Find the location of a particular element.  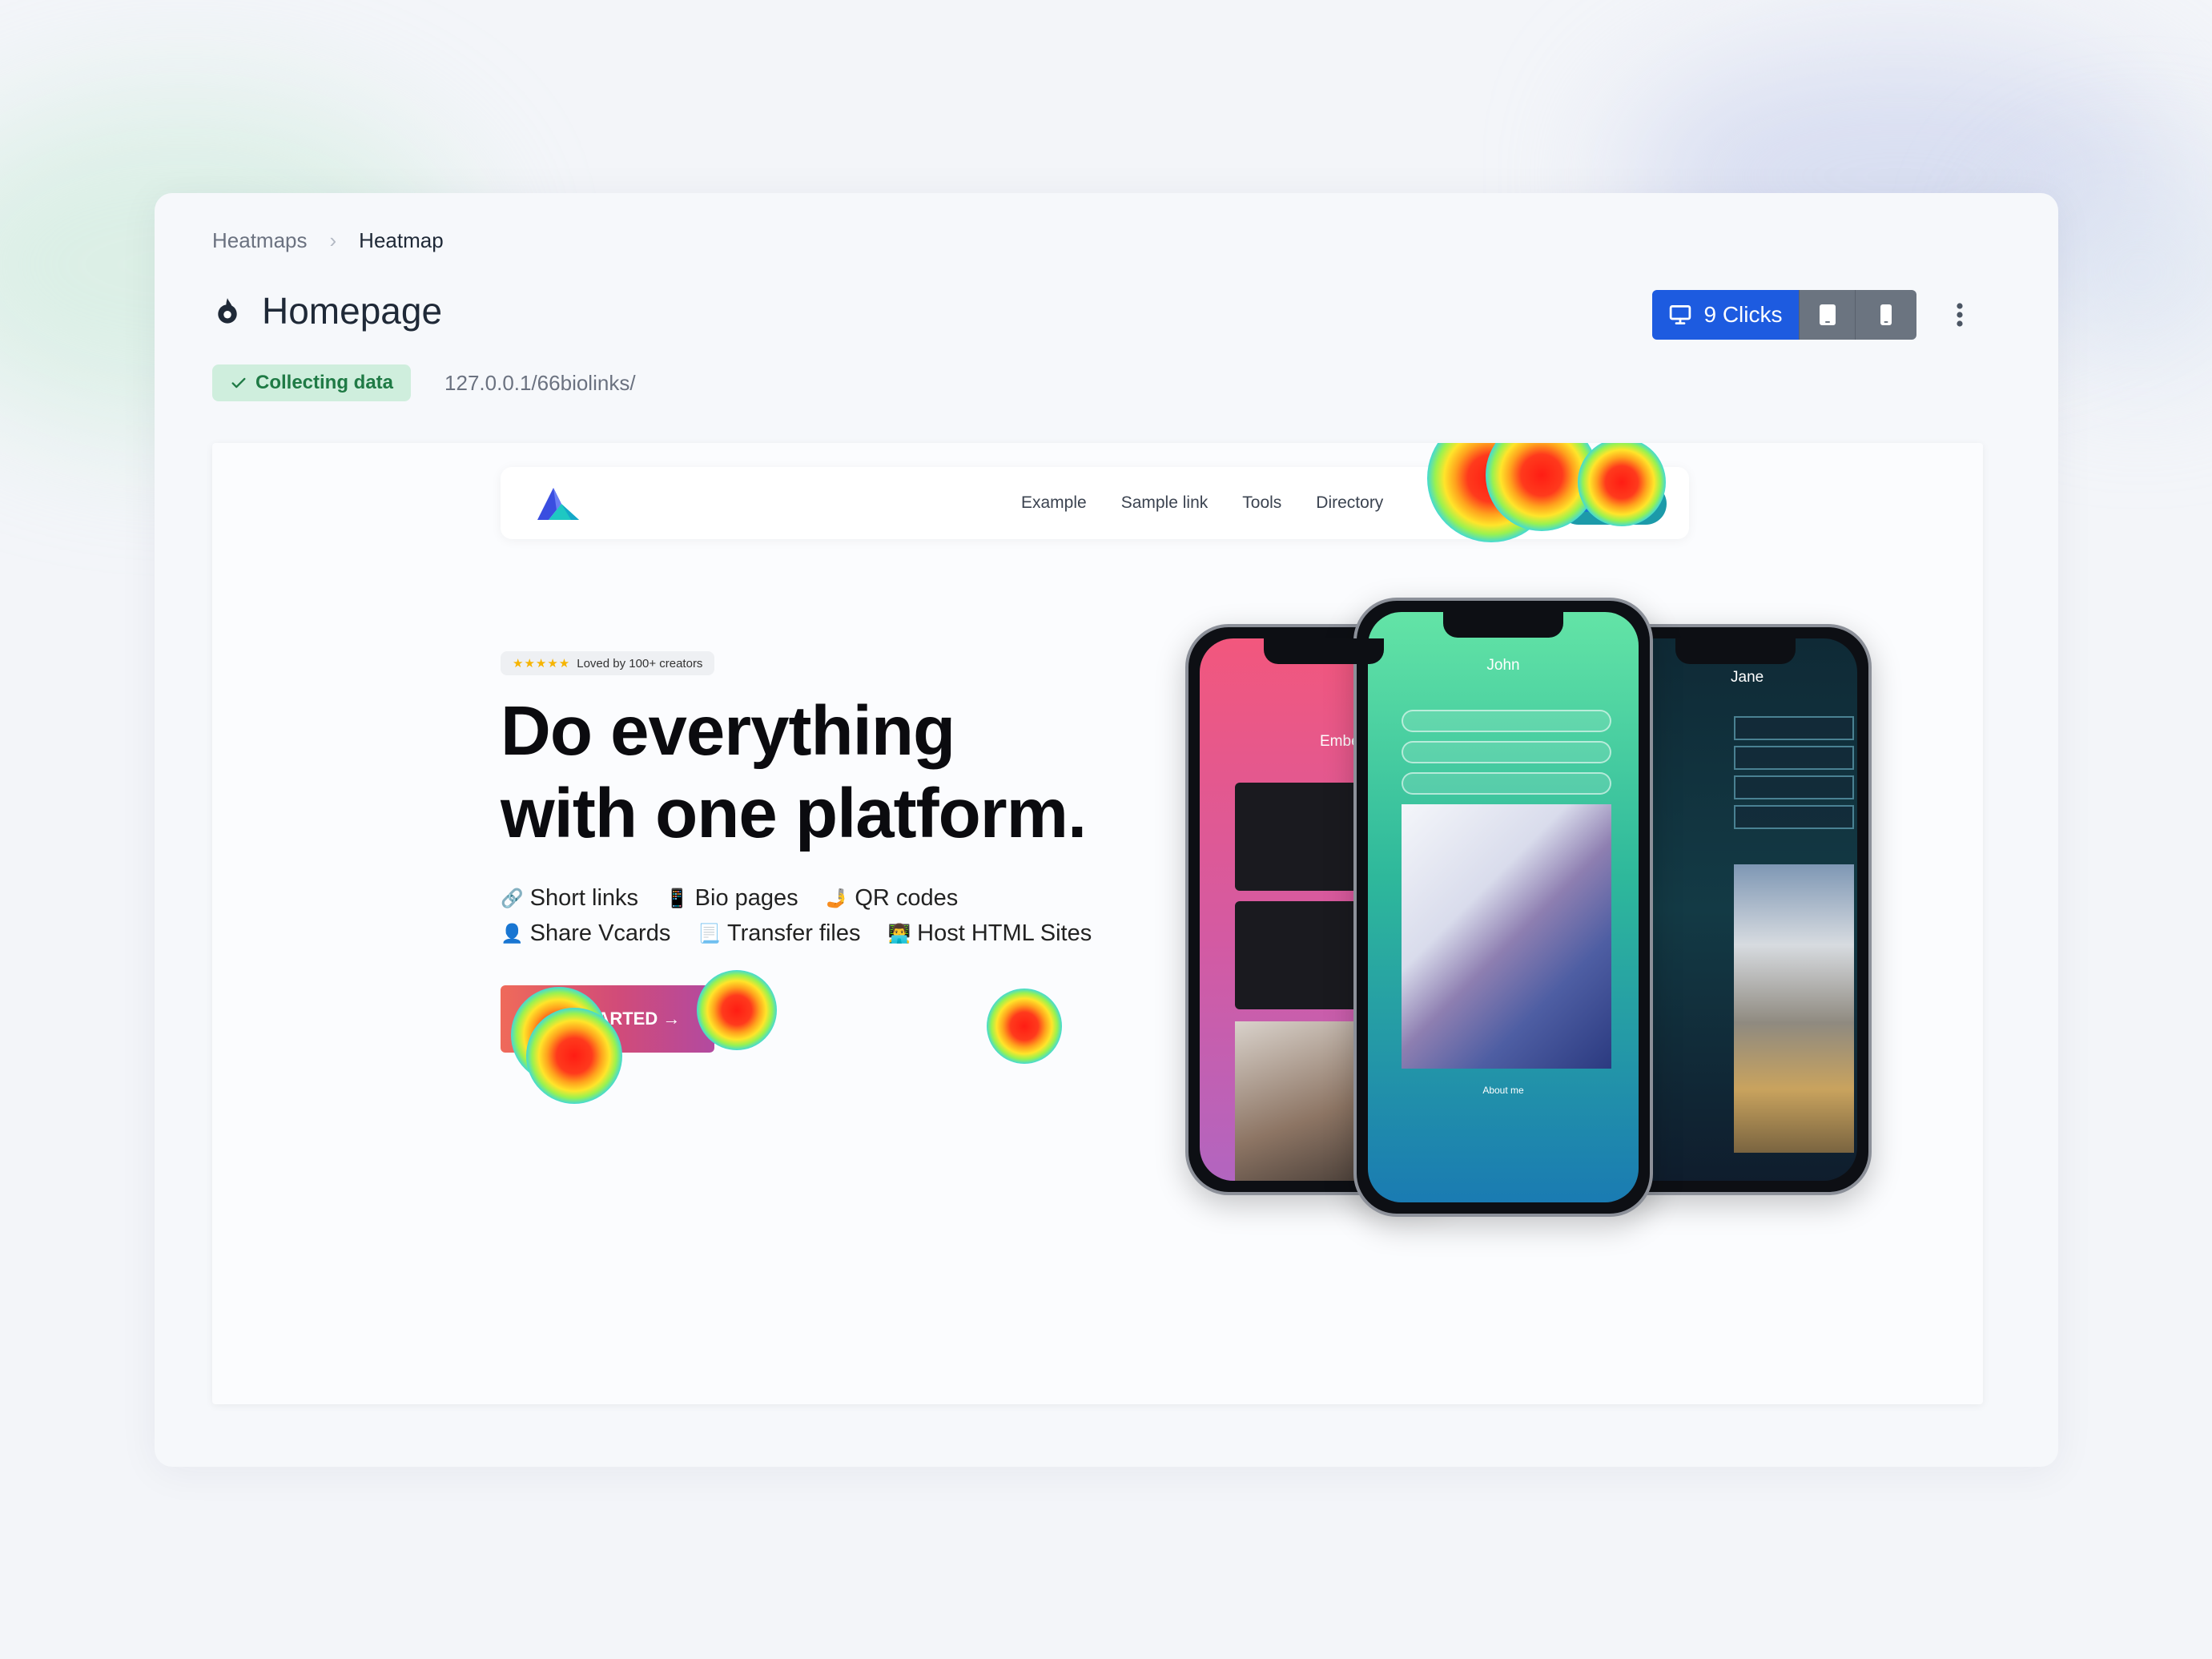

signup-label: Sign up is located at coordinates (1625, 503).